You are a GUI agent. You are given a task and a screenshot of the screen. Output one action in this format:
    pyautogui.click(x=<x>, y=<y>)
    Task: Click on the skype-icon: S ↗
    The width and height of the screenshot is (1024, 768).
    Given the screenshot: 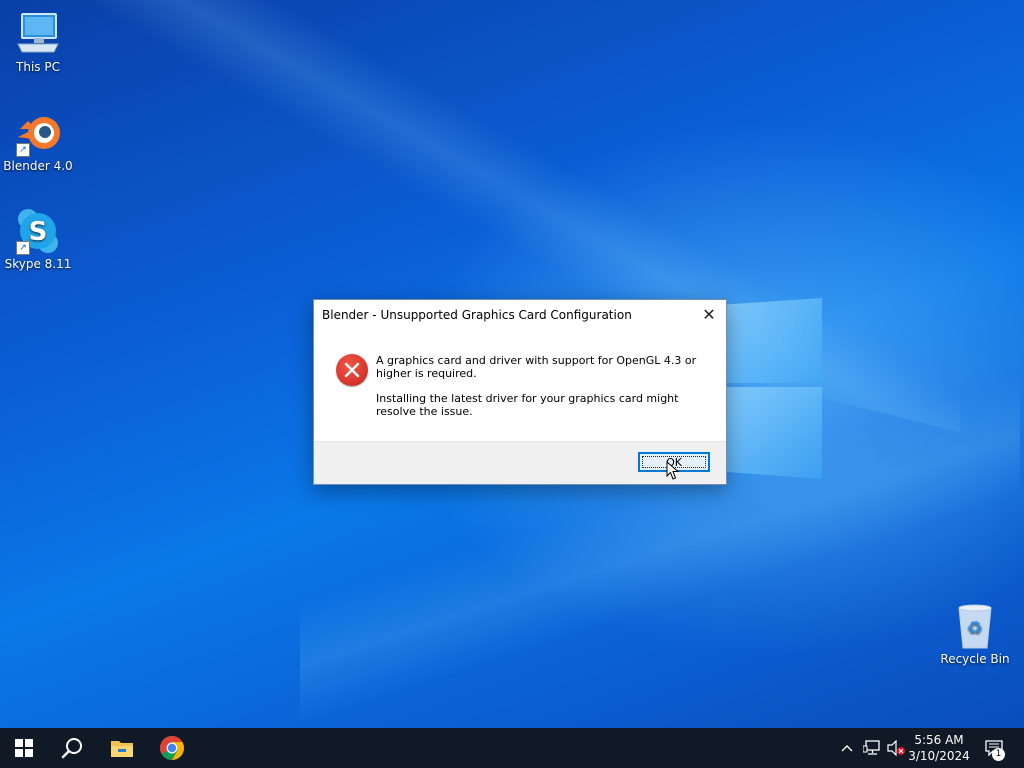 What is the action you would take?
    pyautogui.click(x=38, y=231)
    